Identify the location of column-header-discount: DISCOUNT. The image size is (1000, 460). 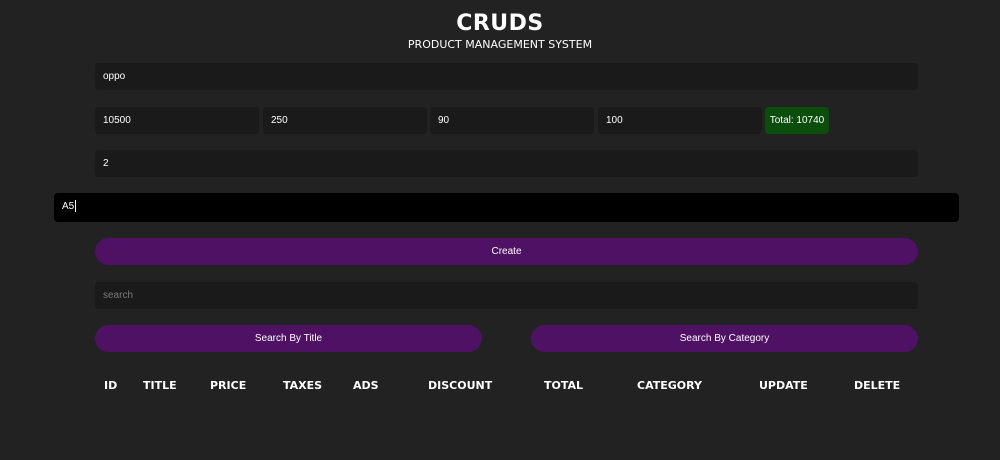
(460, 385).